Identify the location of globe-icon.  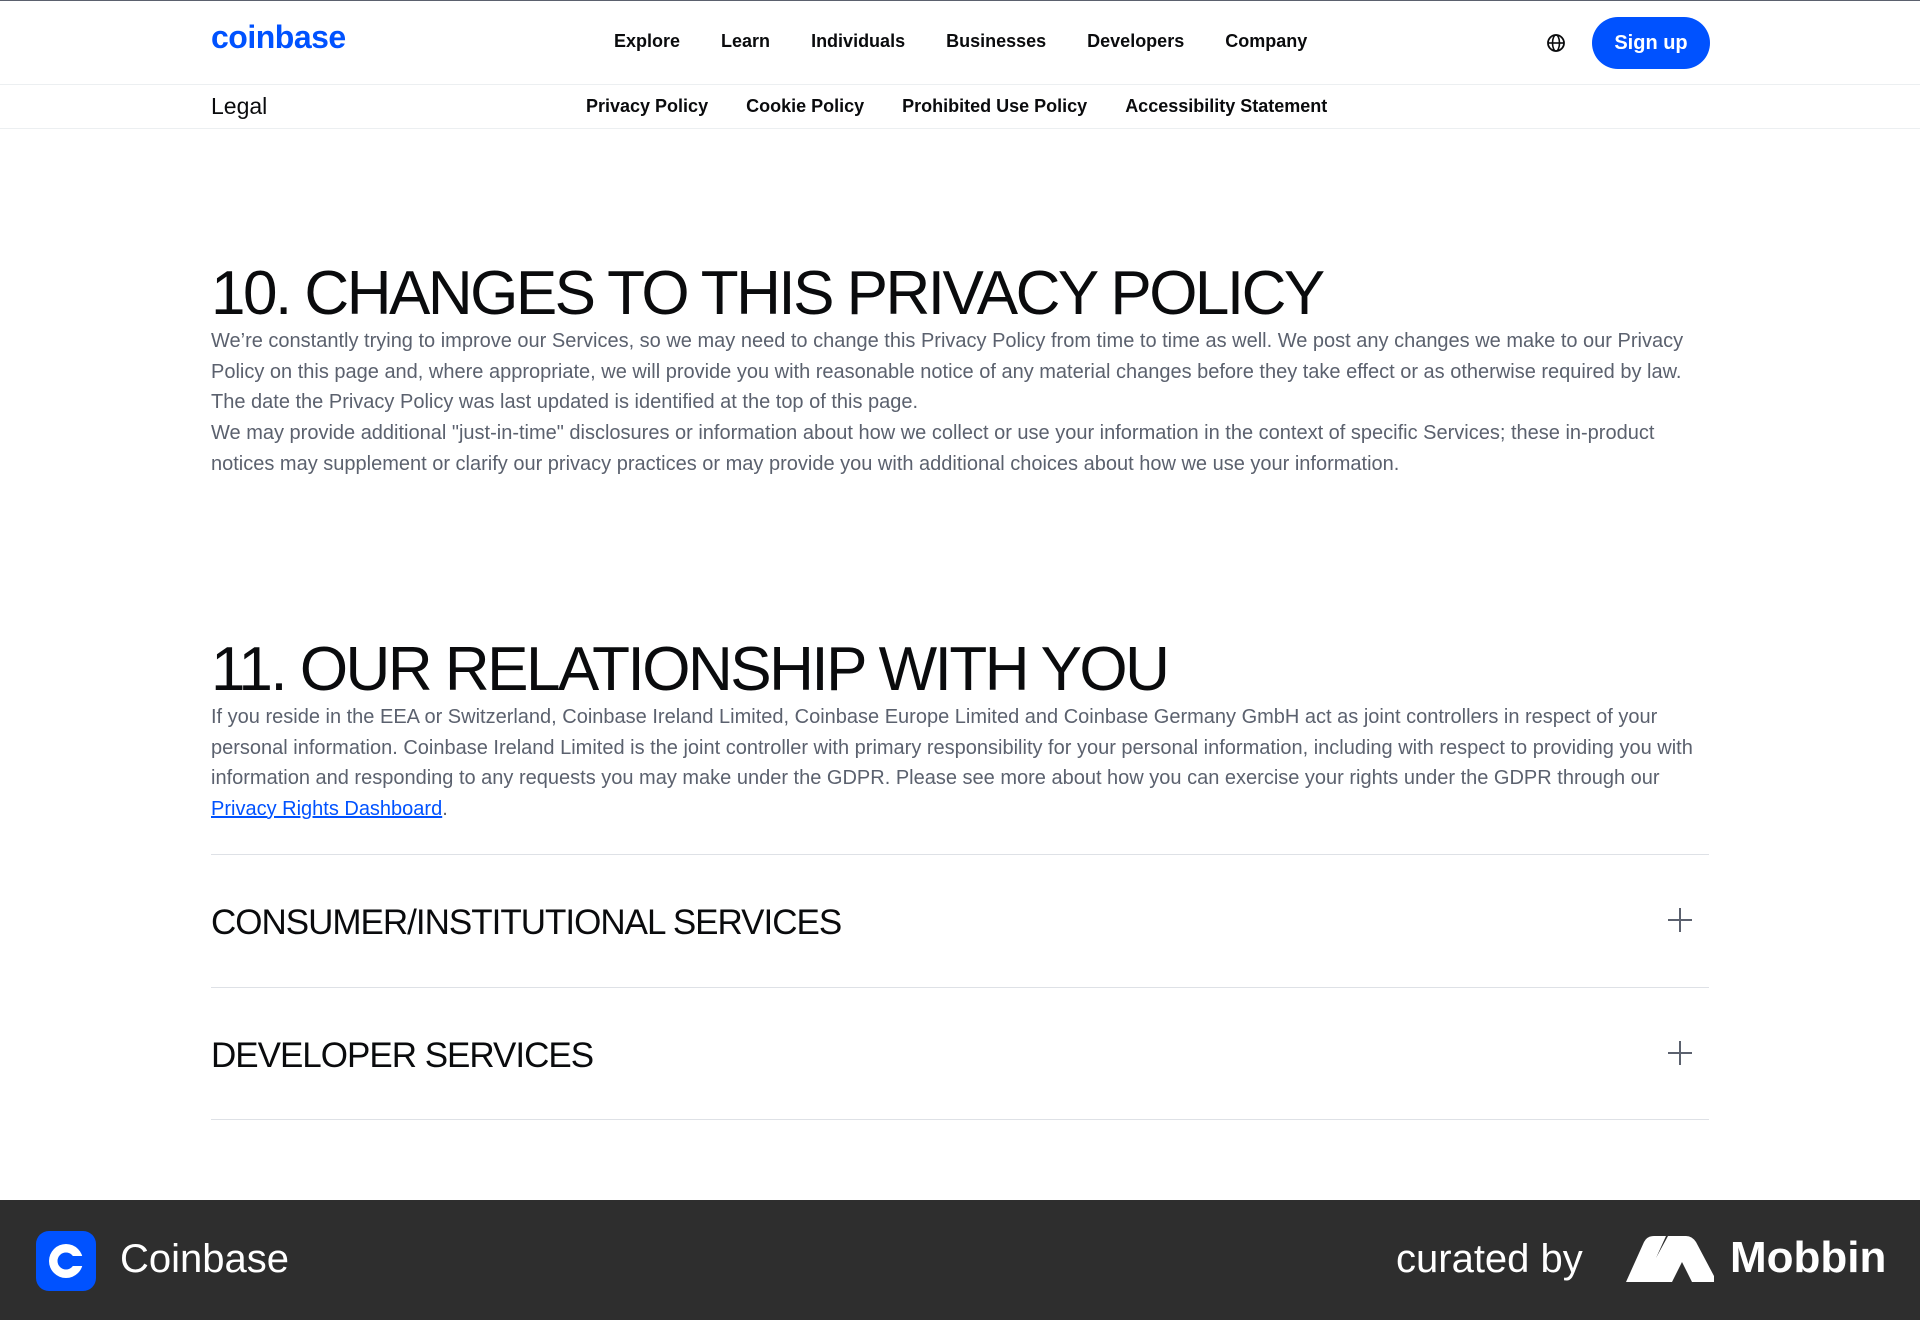
(1556, 43).